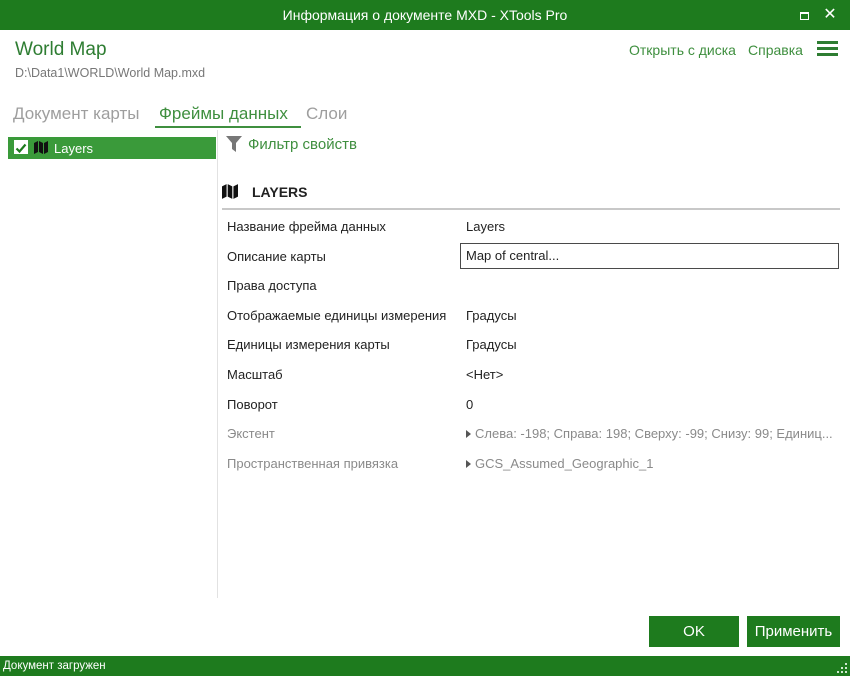  I want to click on property-row: Название фрейма данных Layers, so click(531, 226).